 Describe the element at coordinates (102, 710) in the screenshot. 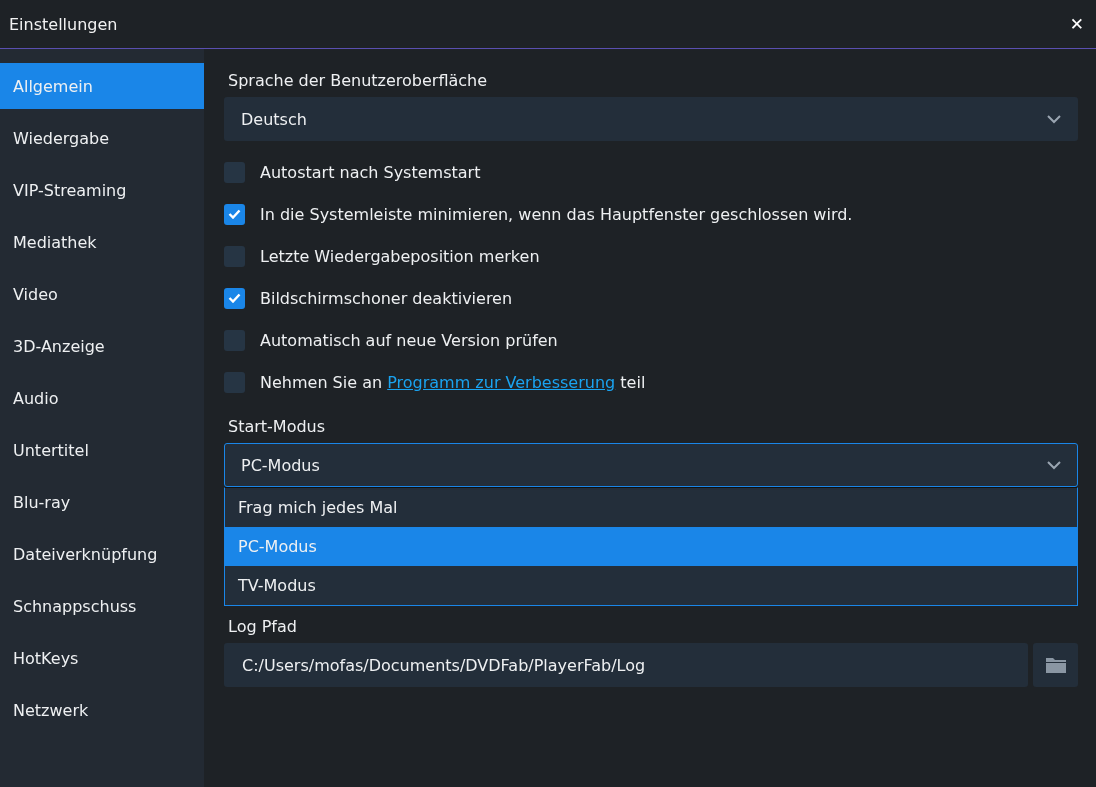

I see `sidebar-item: Netzwerk` at that location.